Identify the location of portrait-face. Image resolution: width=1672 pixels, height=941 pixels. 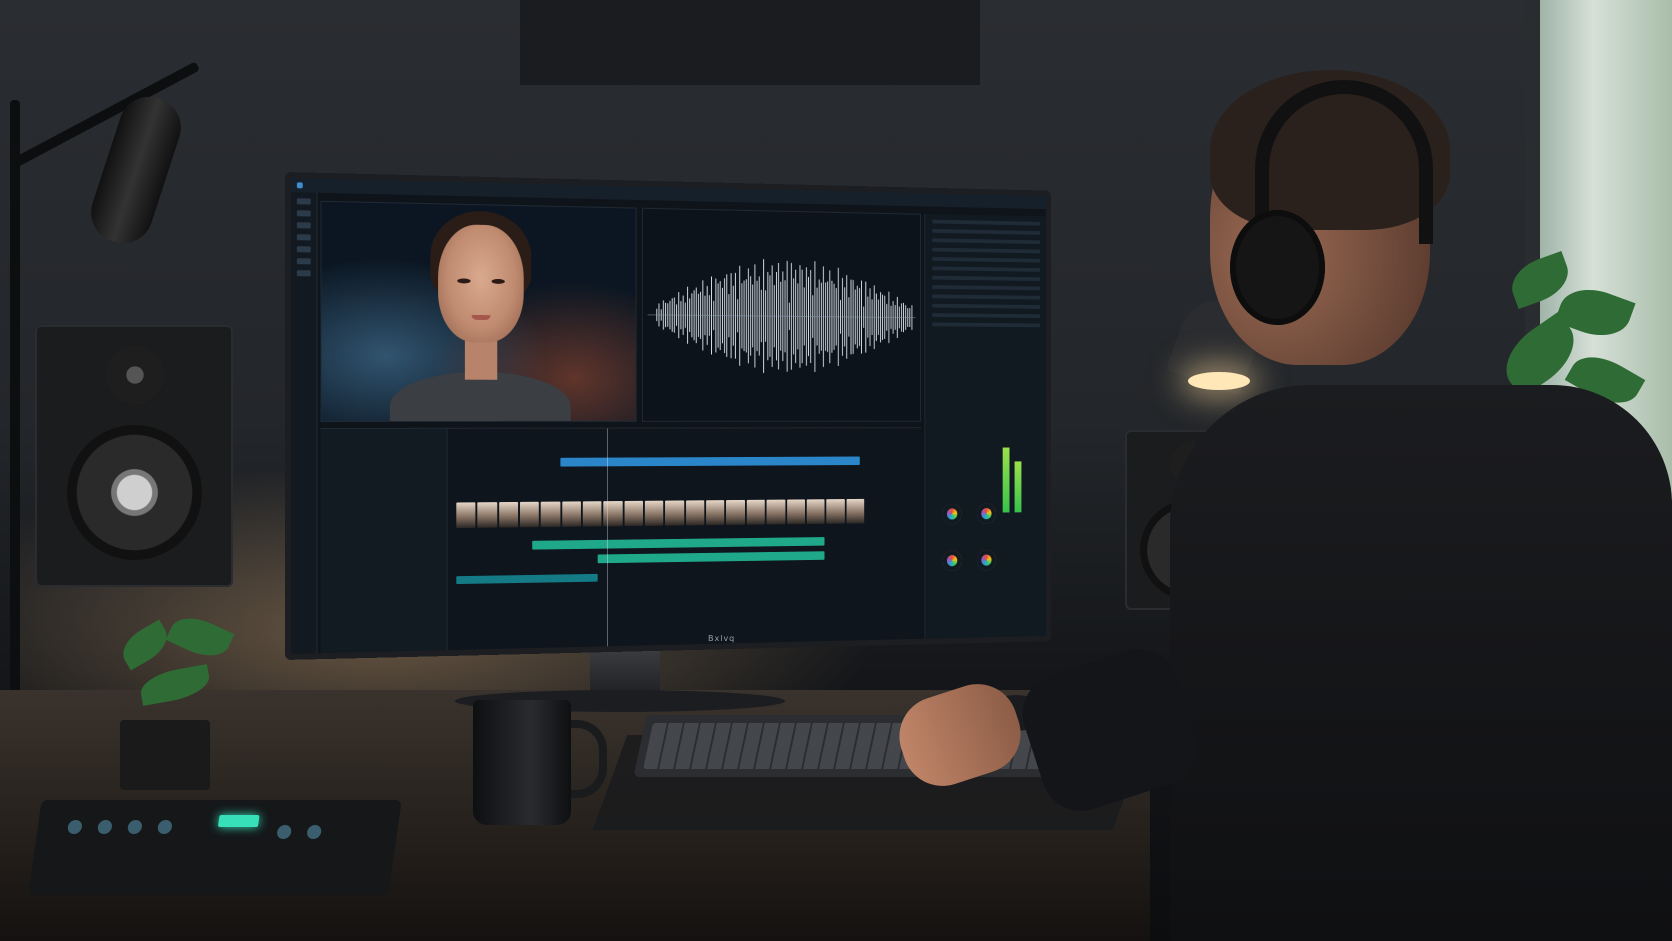
(481, 283).